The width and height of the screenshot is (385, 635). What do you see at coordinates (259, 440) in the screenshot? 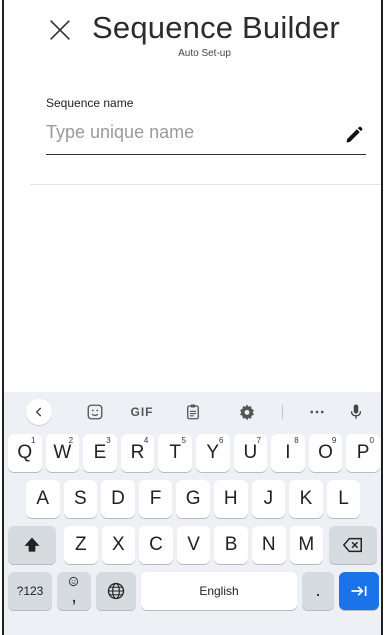
I see `key-hint: 7` at bounding box center [259, 440].